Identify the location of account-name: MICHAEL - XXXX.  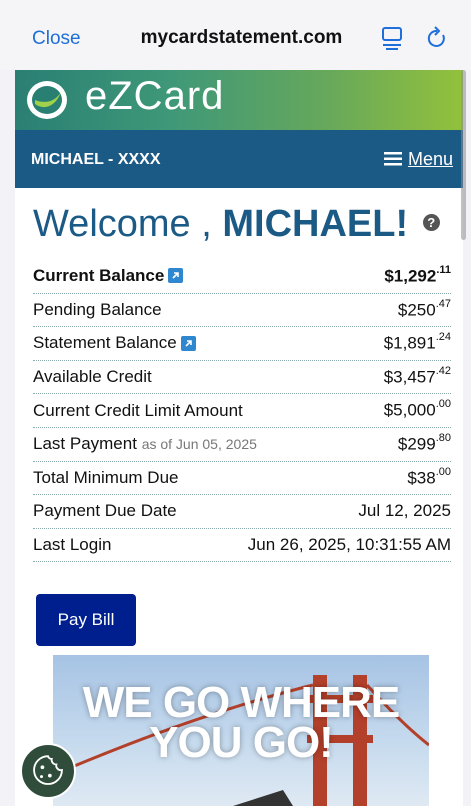
(96, 159).